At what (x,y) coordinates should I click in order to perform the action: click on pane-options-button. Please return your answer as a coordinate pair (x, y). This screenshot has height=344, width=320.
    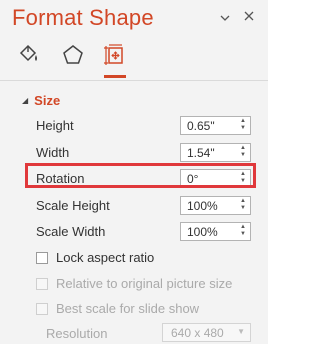
    Looking at the image, I should click on (225, 17).